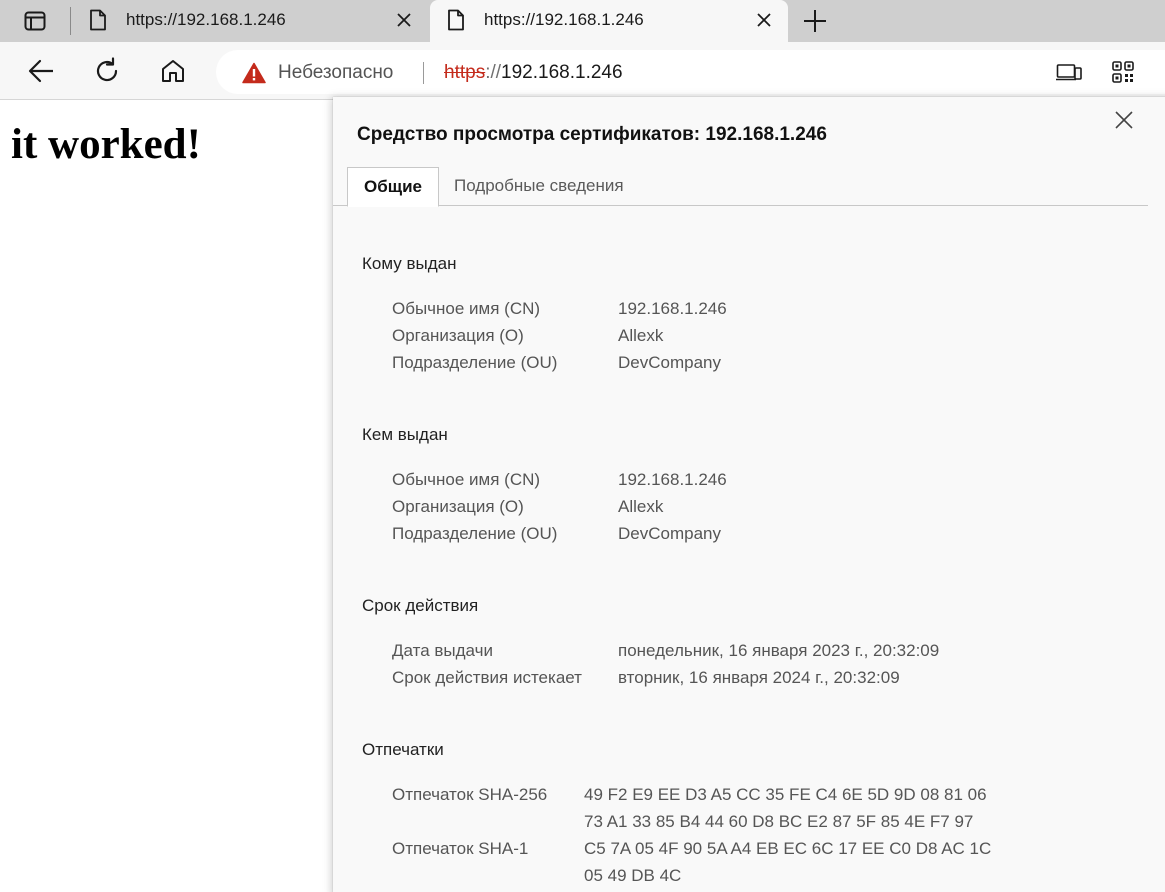  I want to click on home-button, so click(173, 71).